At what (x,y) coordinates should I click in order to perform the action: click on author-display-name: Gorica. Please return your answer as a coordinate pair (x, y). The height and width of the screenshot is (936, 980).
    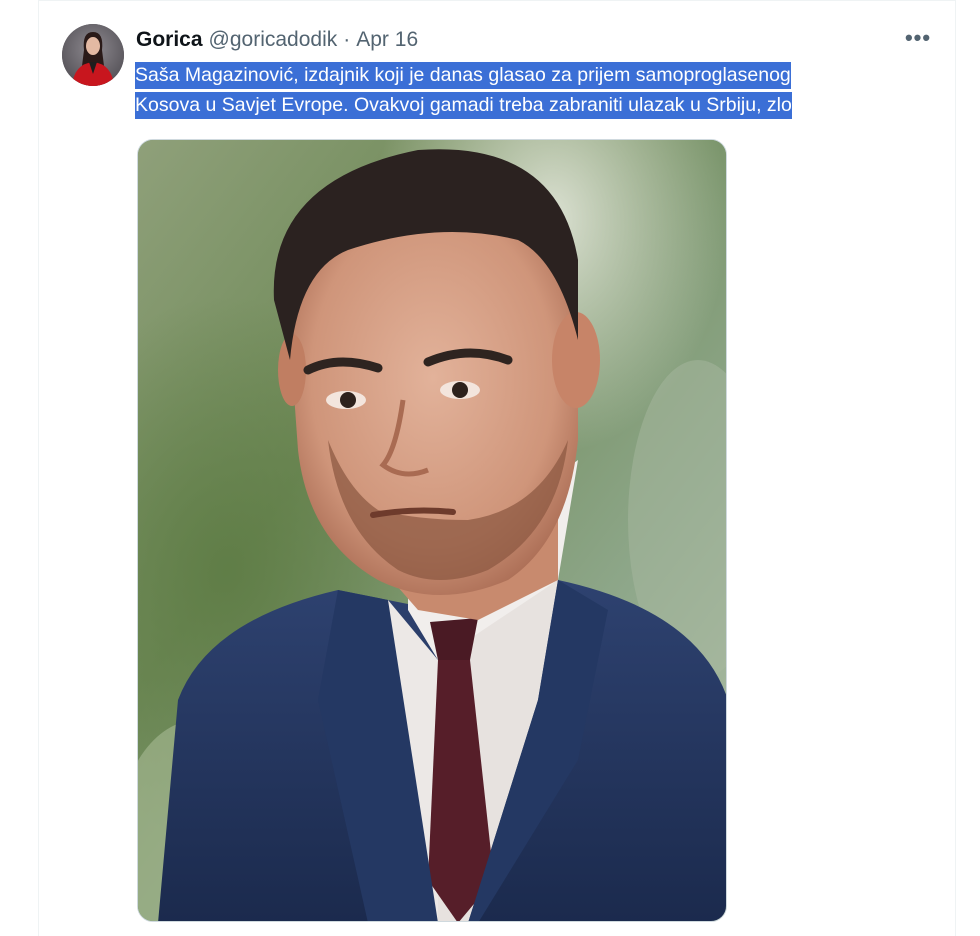
    Looking at the image, I should click on (169, 40).